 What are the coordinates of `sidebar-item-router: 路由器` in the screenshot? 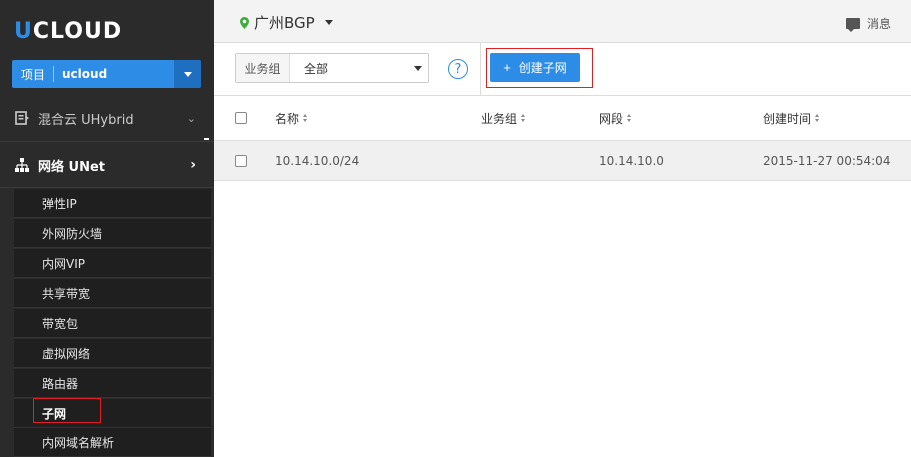 It's located at (112, 383).